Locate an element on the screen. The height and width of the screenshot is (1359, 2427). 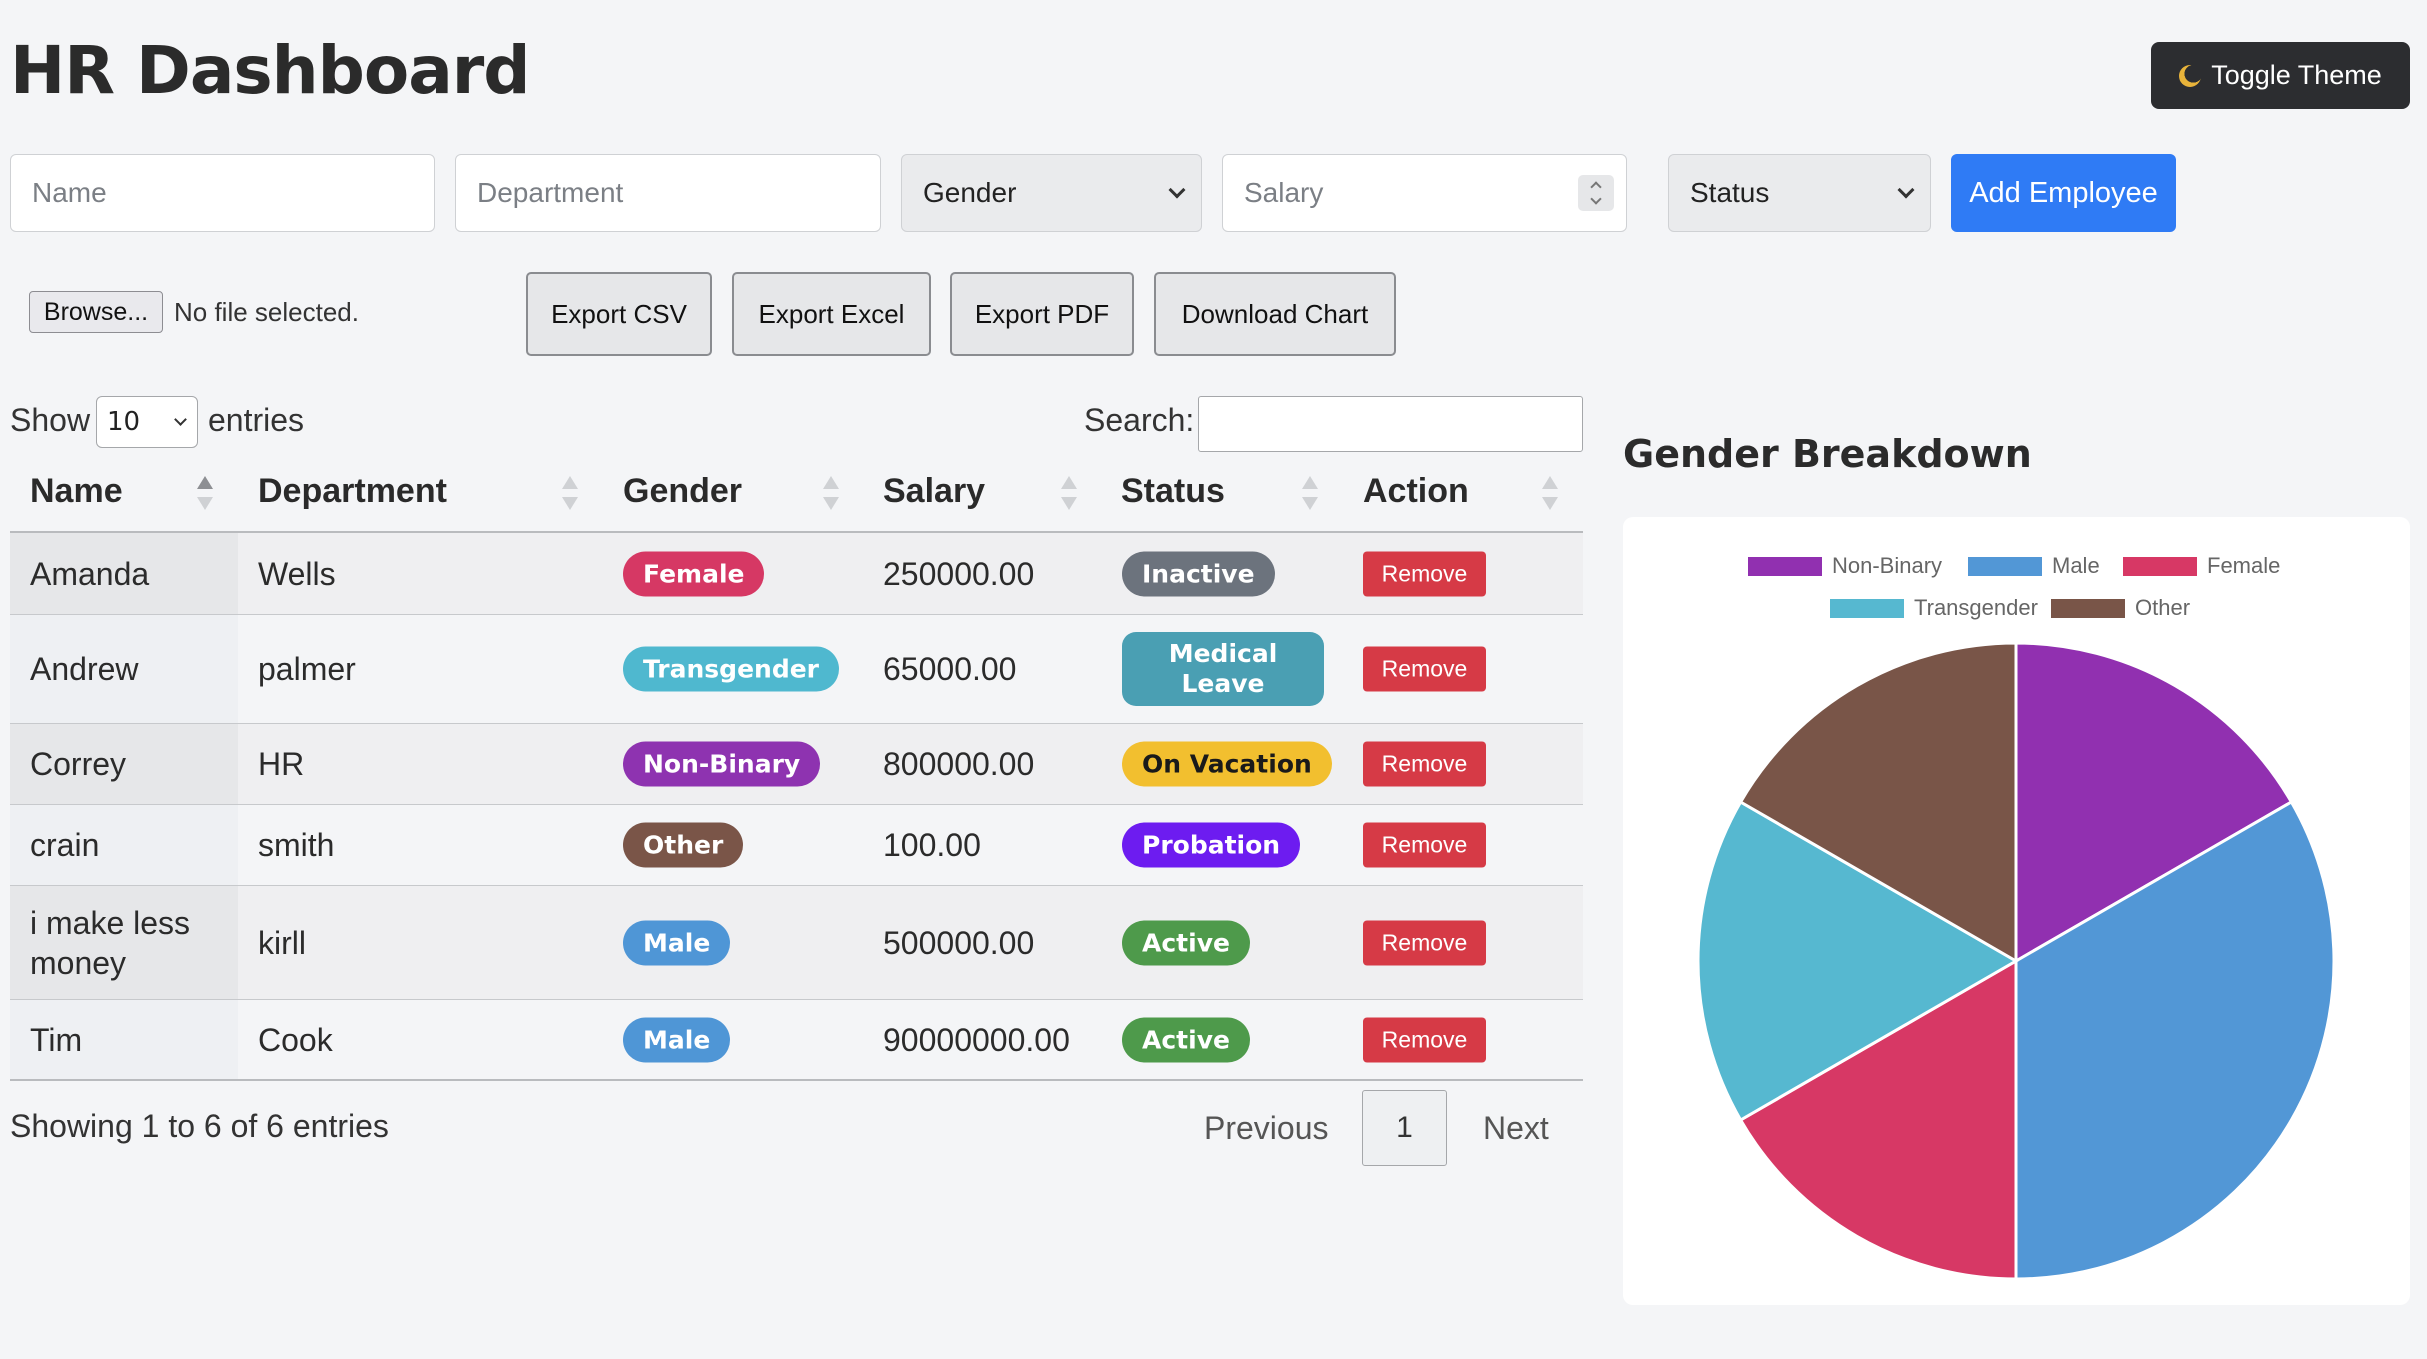
salary-cell: 100.00 is located at coordinates (932, 845).